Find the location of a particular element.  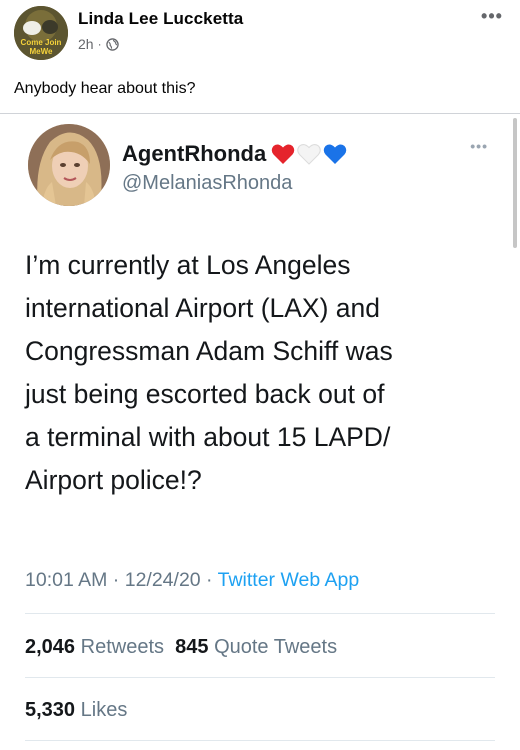

tweet-stats: 2,046 Retweets 845 Quote Tweets is located at coordinates (181, 647).